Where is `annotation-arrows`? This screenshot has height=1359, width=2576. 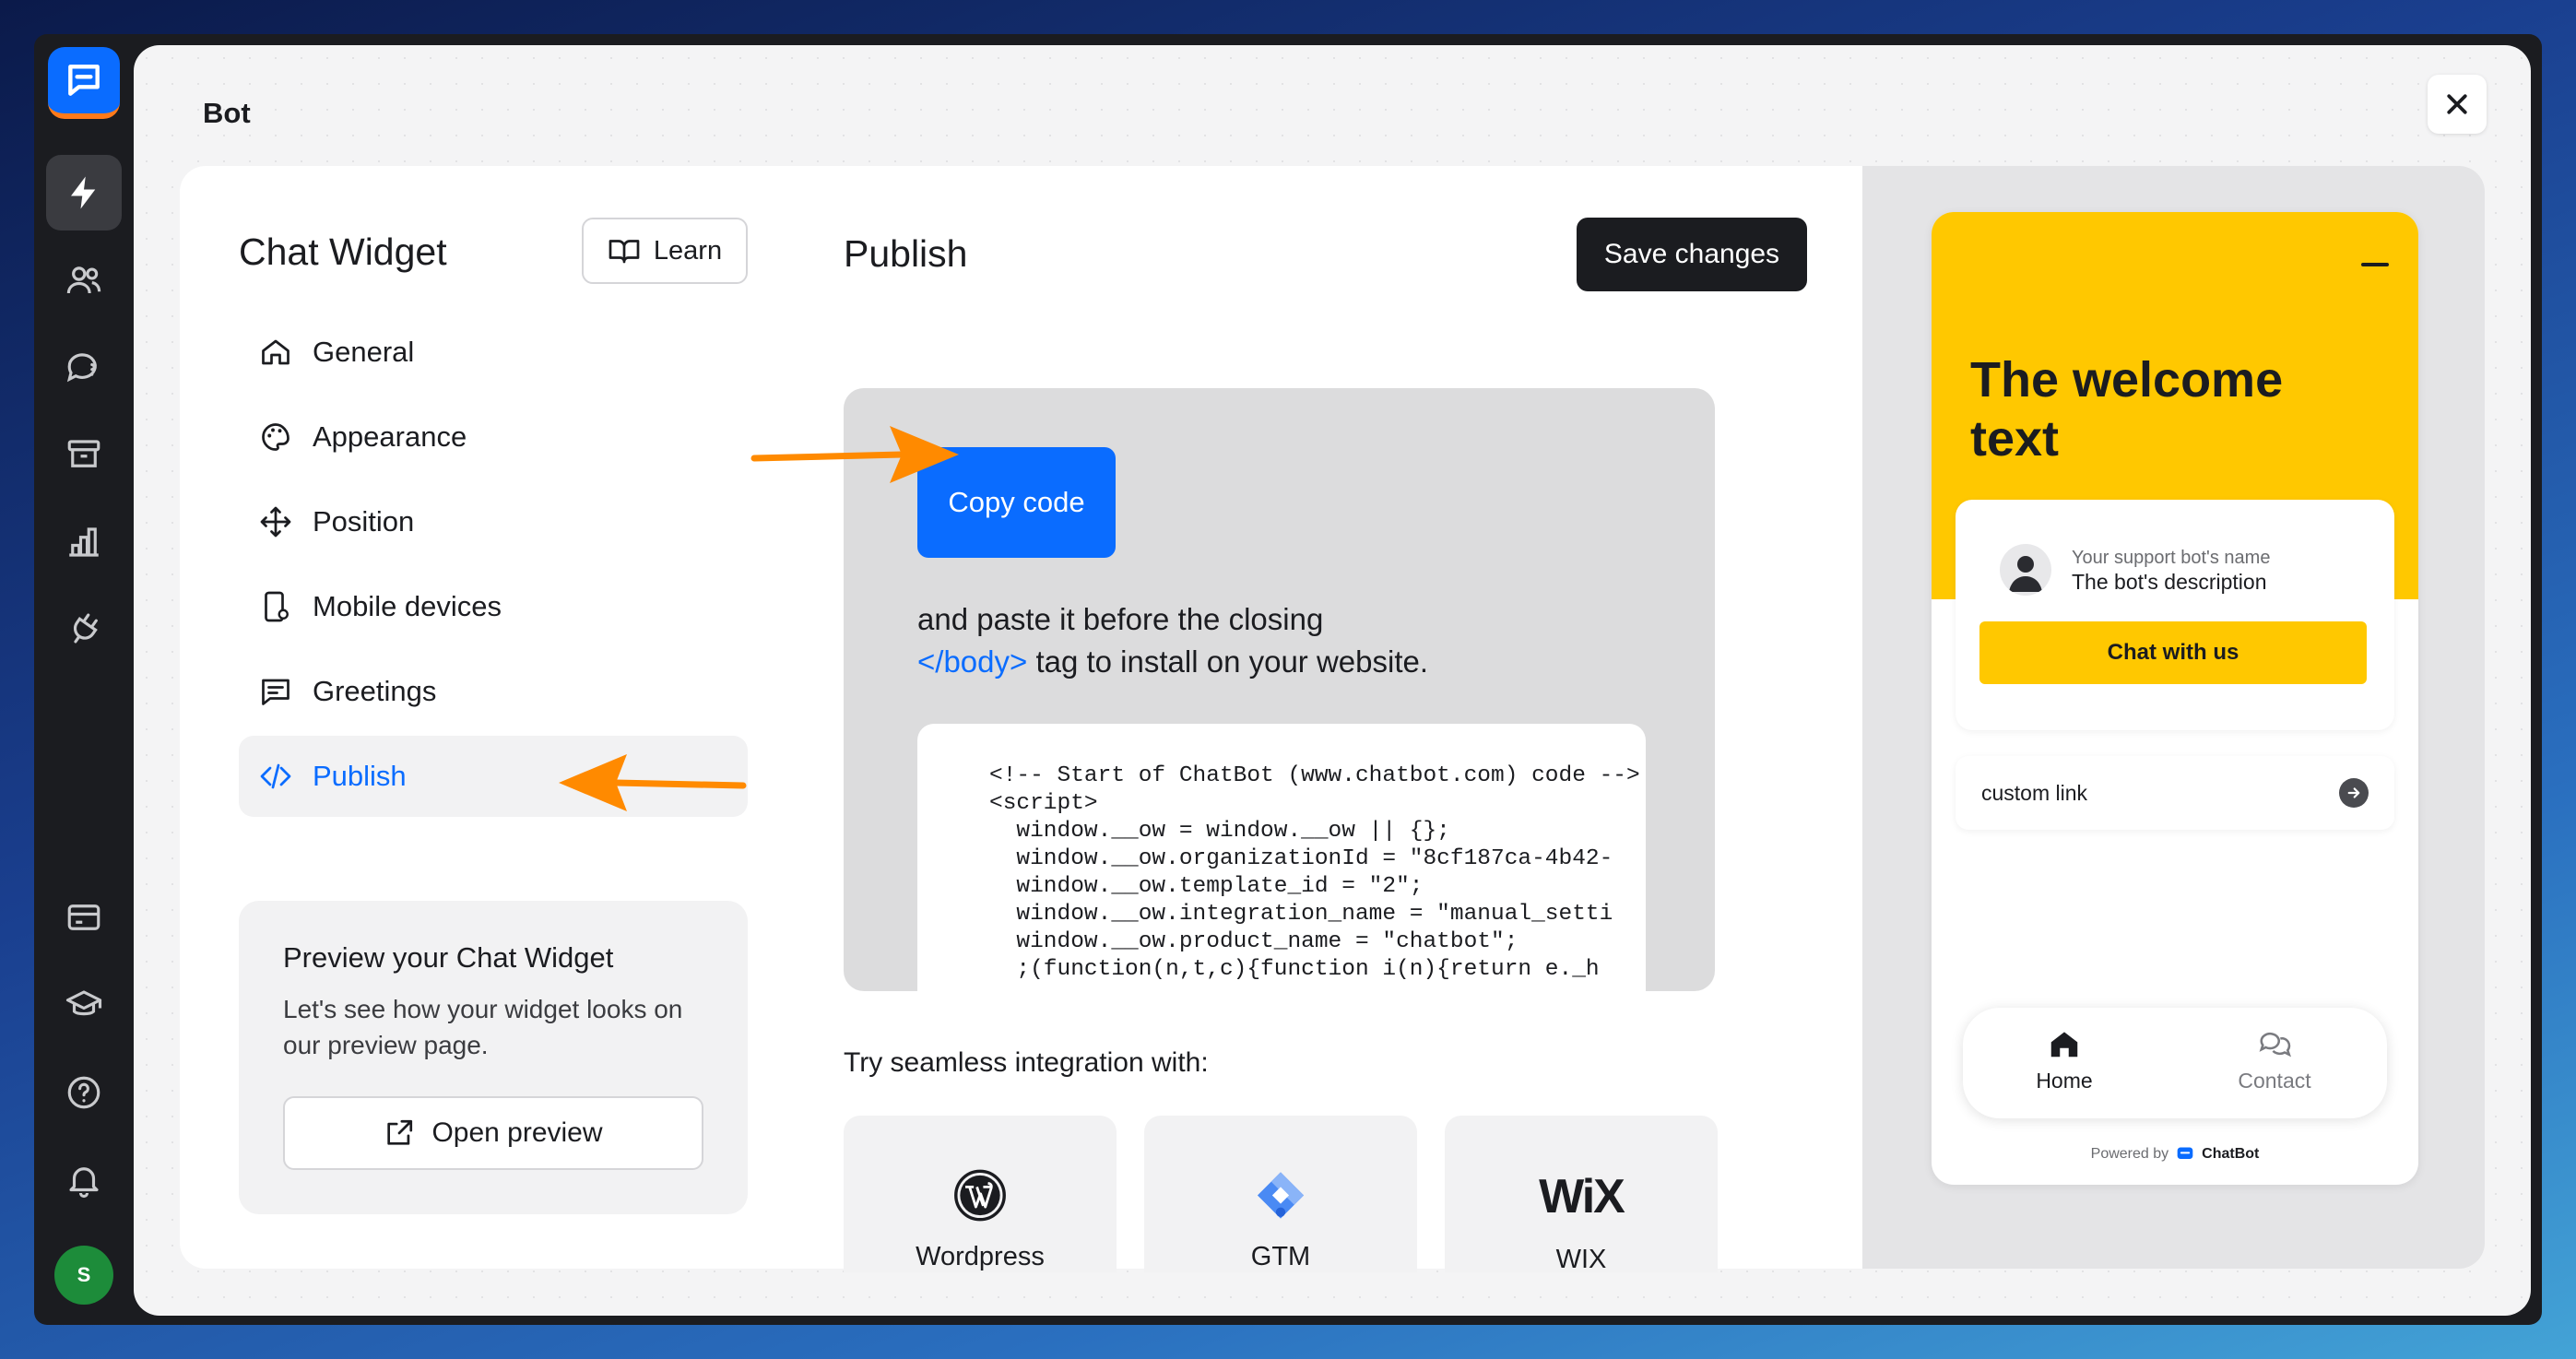
annotation-arrows is located at coordinates (759, 618).